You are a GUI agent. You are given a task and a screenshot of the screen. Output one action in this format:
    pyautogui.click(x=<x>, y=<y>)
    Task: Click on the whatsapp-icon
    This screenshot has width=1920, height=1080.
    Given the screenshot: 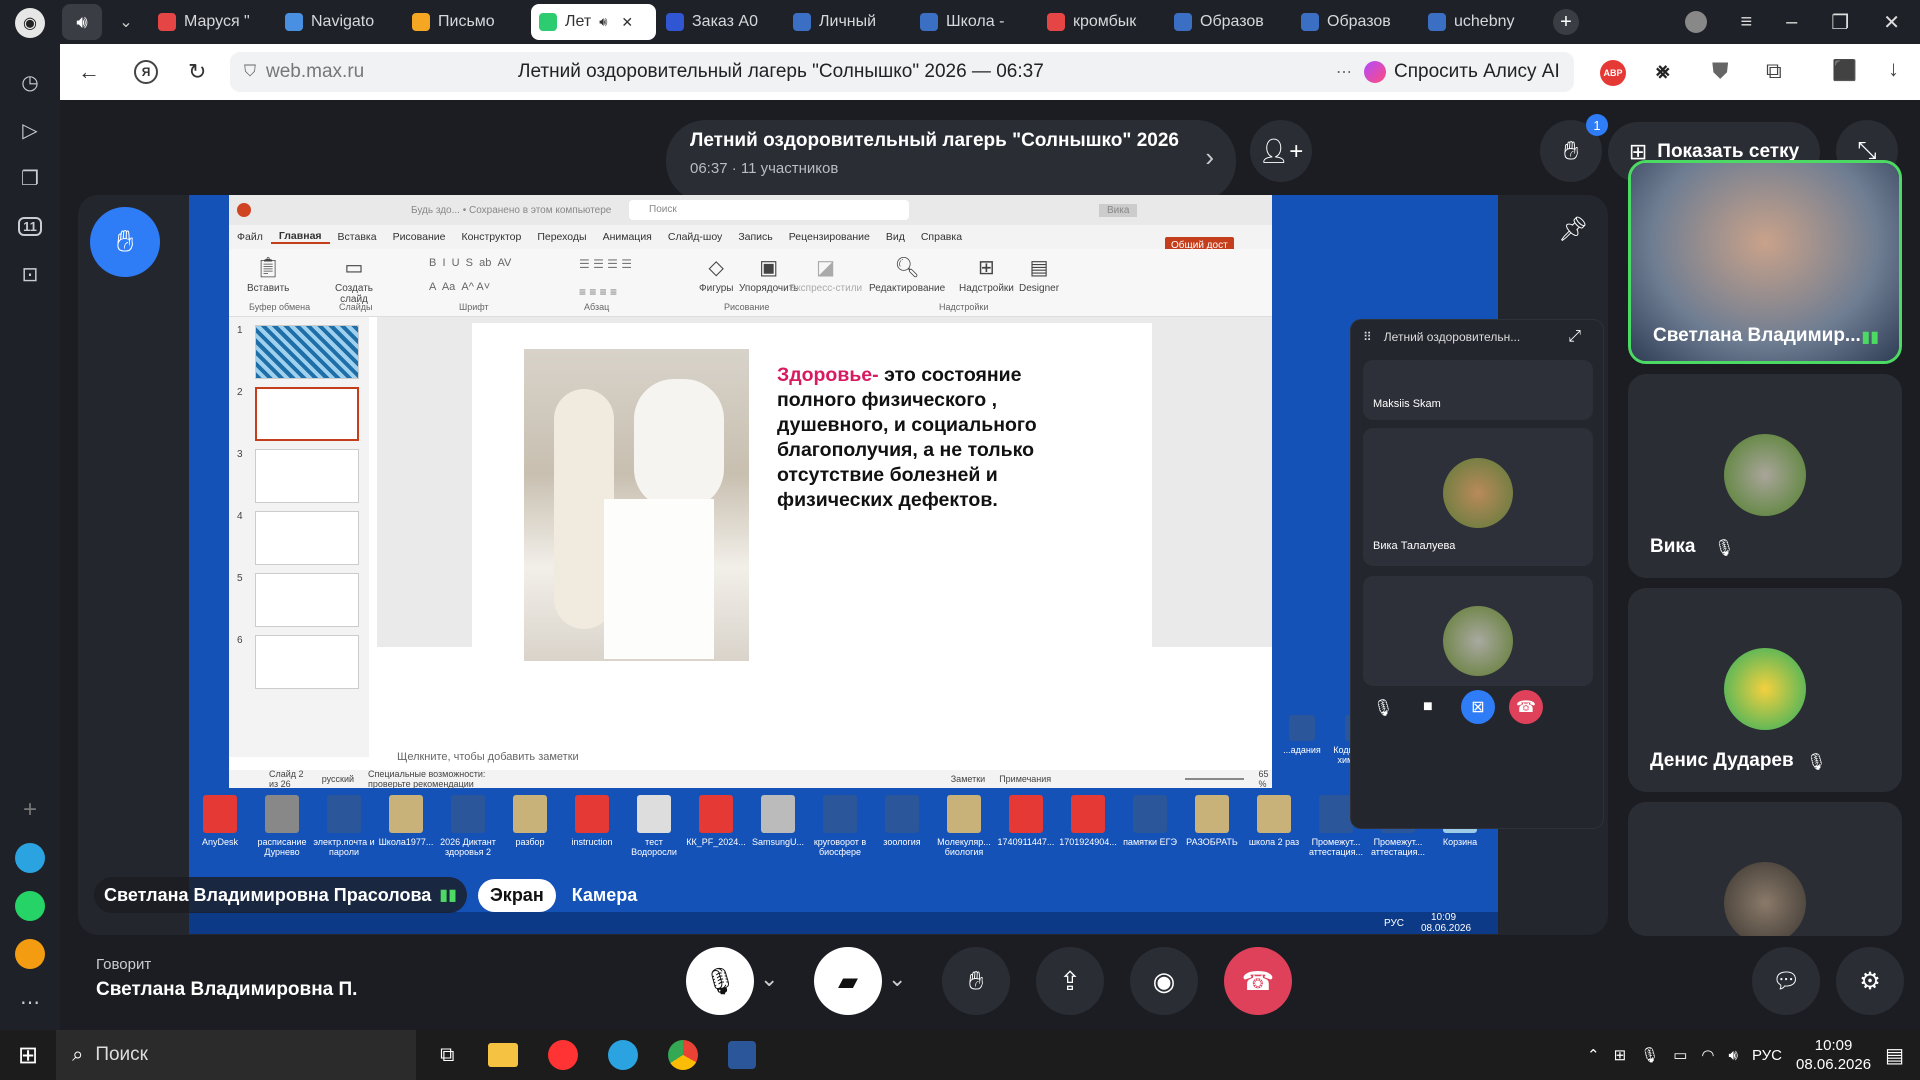 What is the action you would take?
    pyautogui.click(x=30, y=906)
    